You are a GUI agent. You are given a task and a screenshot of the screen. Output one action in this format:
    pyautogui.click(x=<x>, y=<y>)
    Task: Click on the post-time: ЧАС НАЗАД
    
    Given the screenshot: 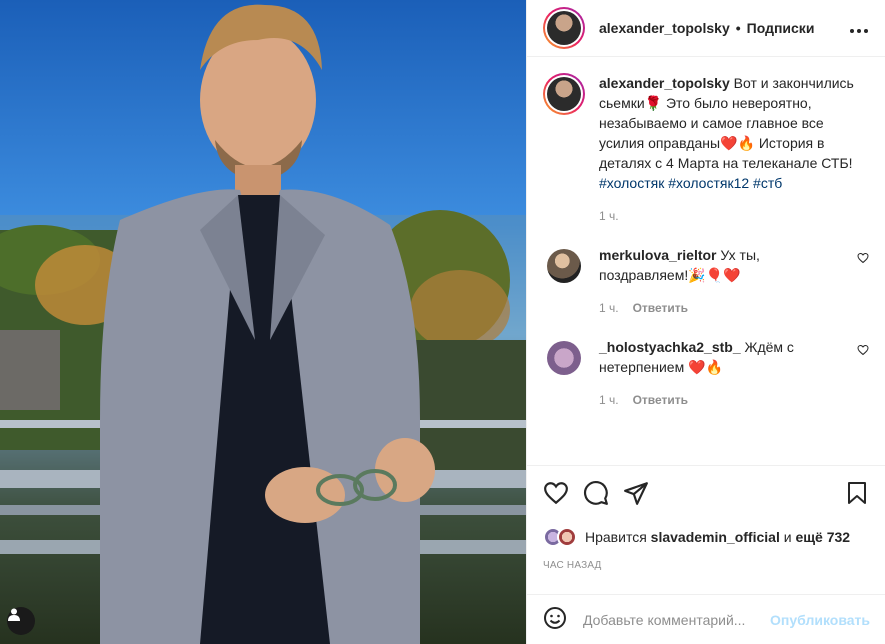 What is the action you would take?
    pyautogui.click(x=572, y=565)
    